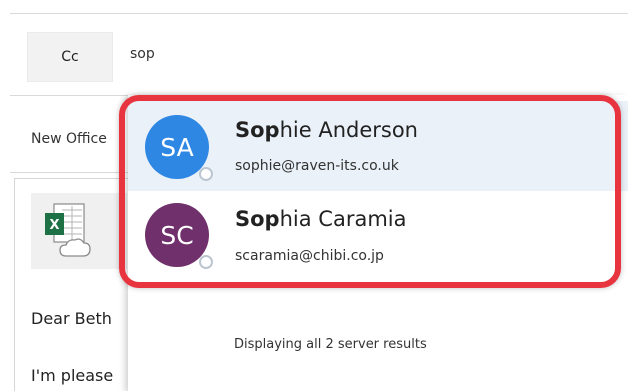  What do you see at coordinates (54, 225) in the screenshot?
I see `svg-text: X` at bounding box center [54, 225].